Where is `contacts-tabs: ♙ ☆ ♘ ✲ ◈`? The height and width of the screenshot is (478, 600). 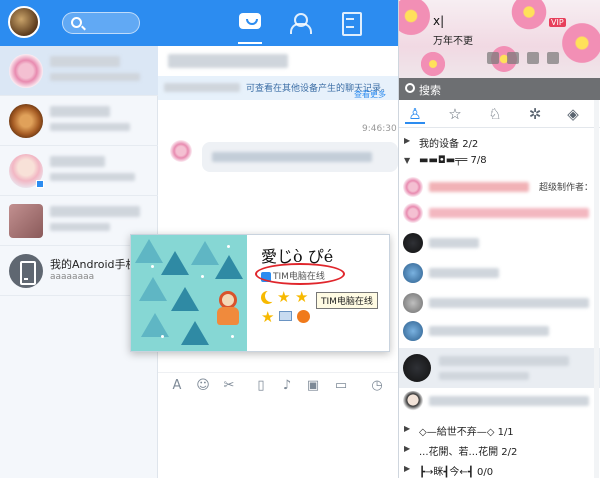
contacts-tabs: ♙ ☆ ♘ ✲ ◈ is located at coordinates (499, 114).